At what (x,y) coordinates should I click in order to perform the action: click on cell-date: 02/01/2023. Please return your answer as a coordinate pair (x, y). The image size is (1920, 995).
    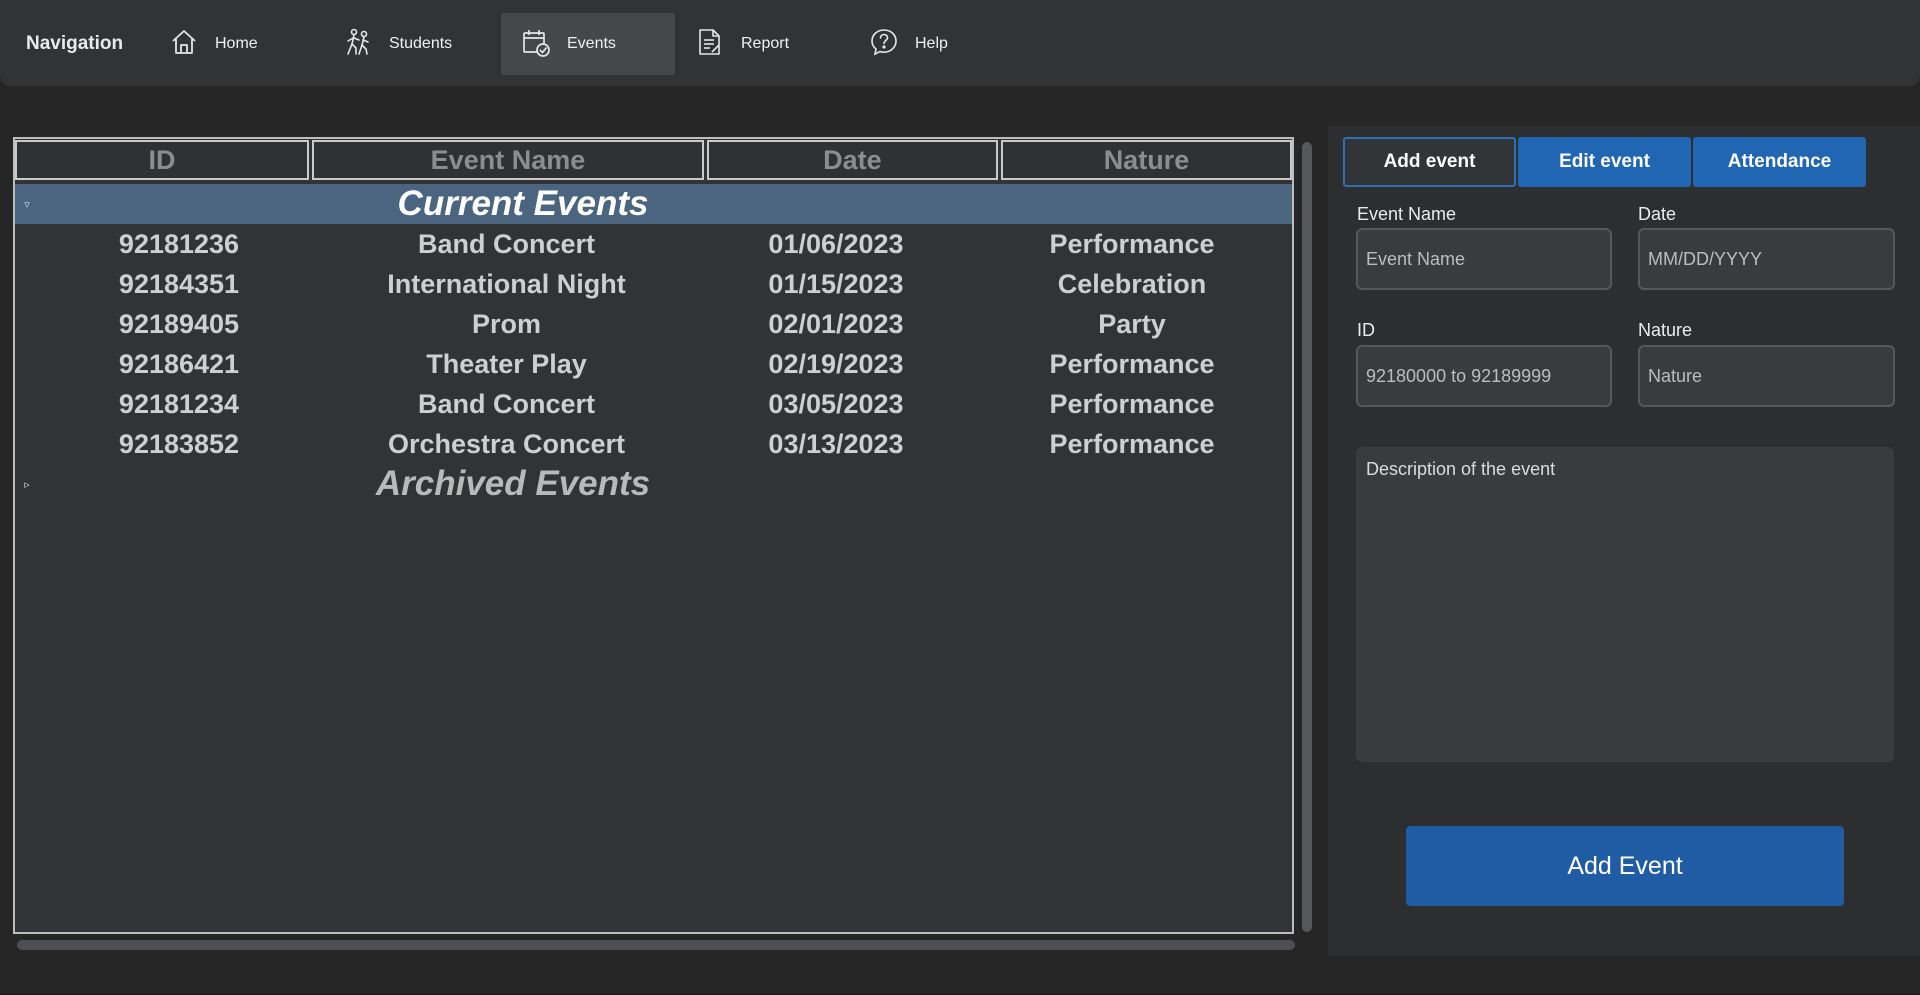
    Looking at the image, I should click on (836, 323).